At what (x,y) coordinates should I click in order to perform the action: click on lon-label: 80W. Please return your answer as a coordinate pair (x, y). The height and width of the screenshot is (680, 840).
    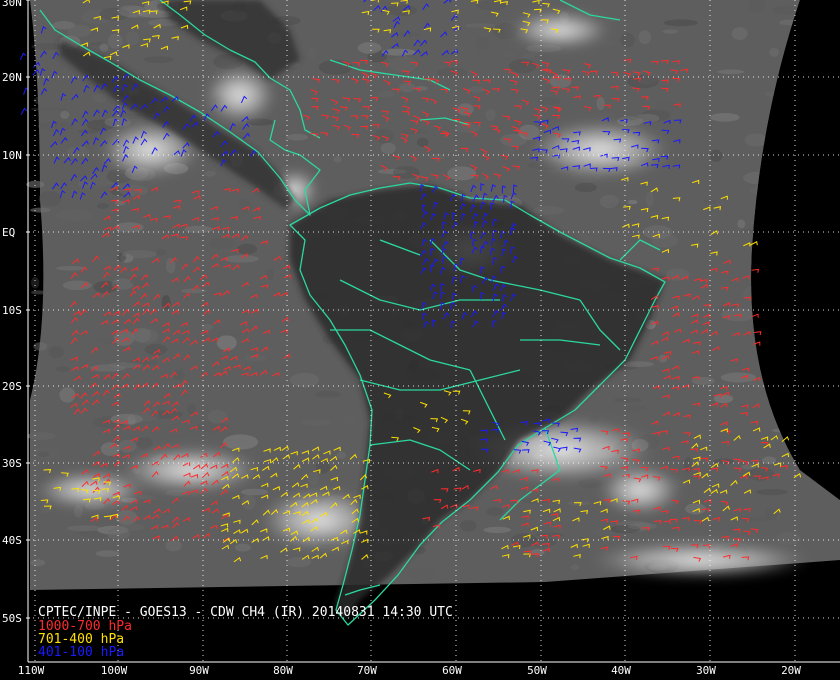
    Looking at the image, I should click on (283, 670).